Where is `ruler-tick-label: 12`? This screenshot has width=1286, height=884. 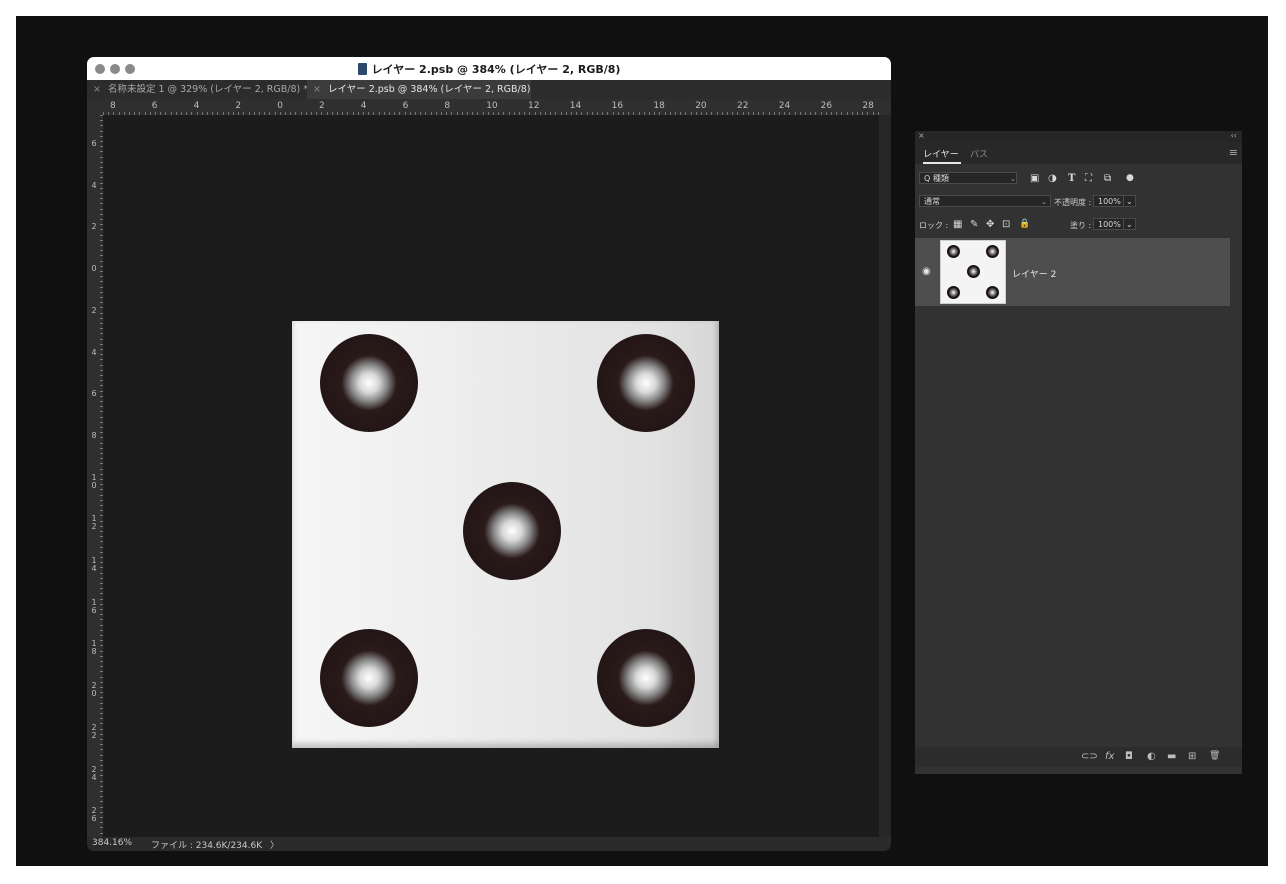
ruler-tick-label: 12 is located at coordinates (534, 106).